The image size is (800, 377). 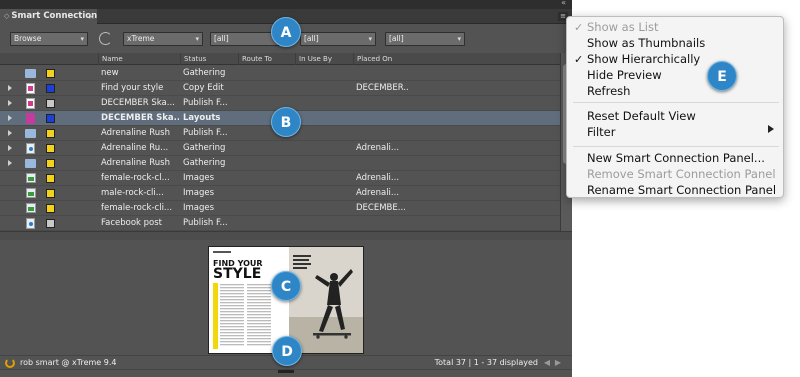 What do you see at coordinates (558, 363) in the screenshot?
I see `next-page-icon: ▶` at bounding box center [558, 363].